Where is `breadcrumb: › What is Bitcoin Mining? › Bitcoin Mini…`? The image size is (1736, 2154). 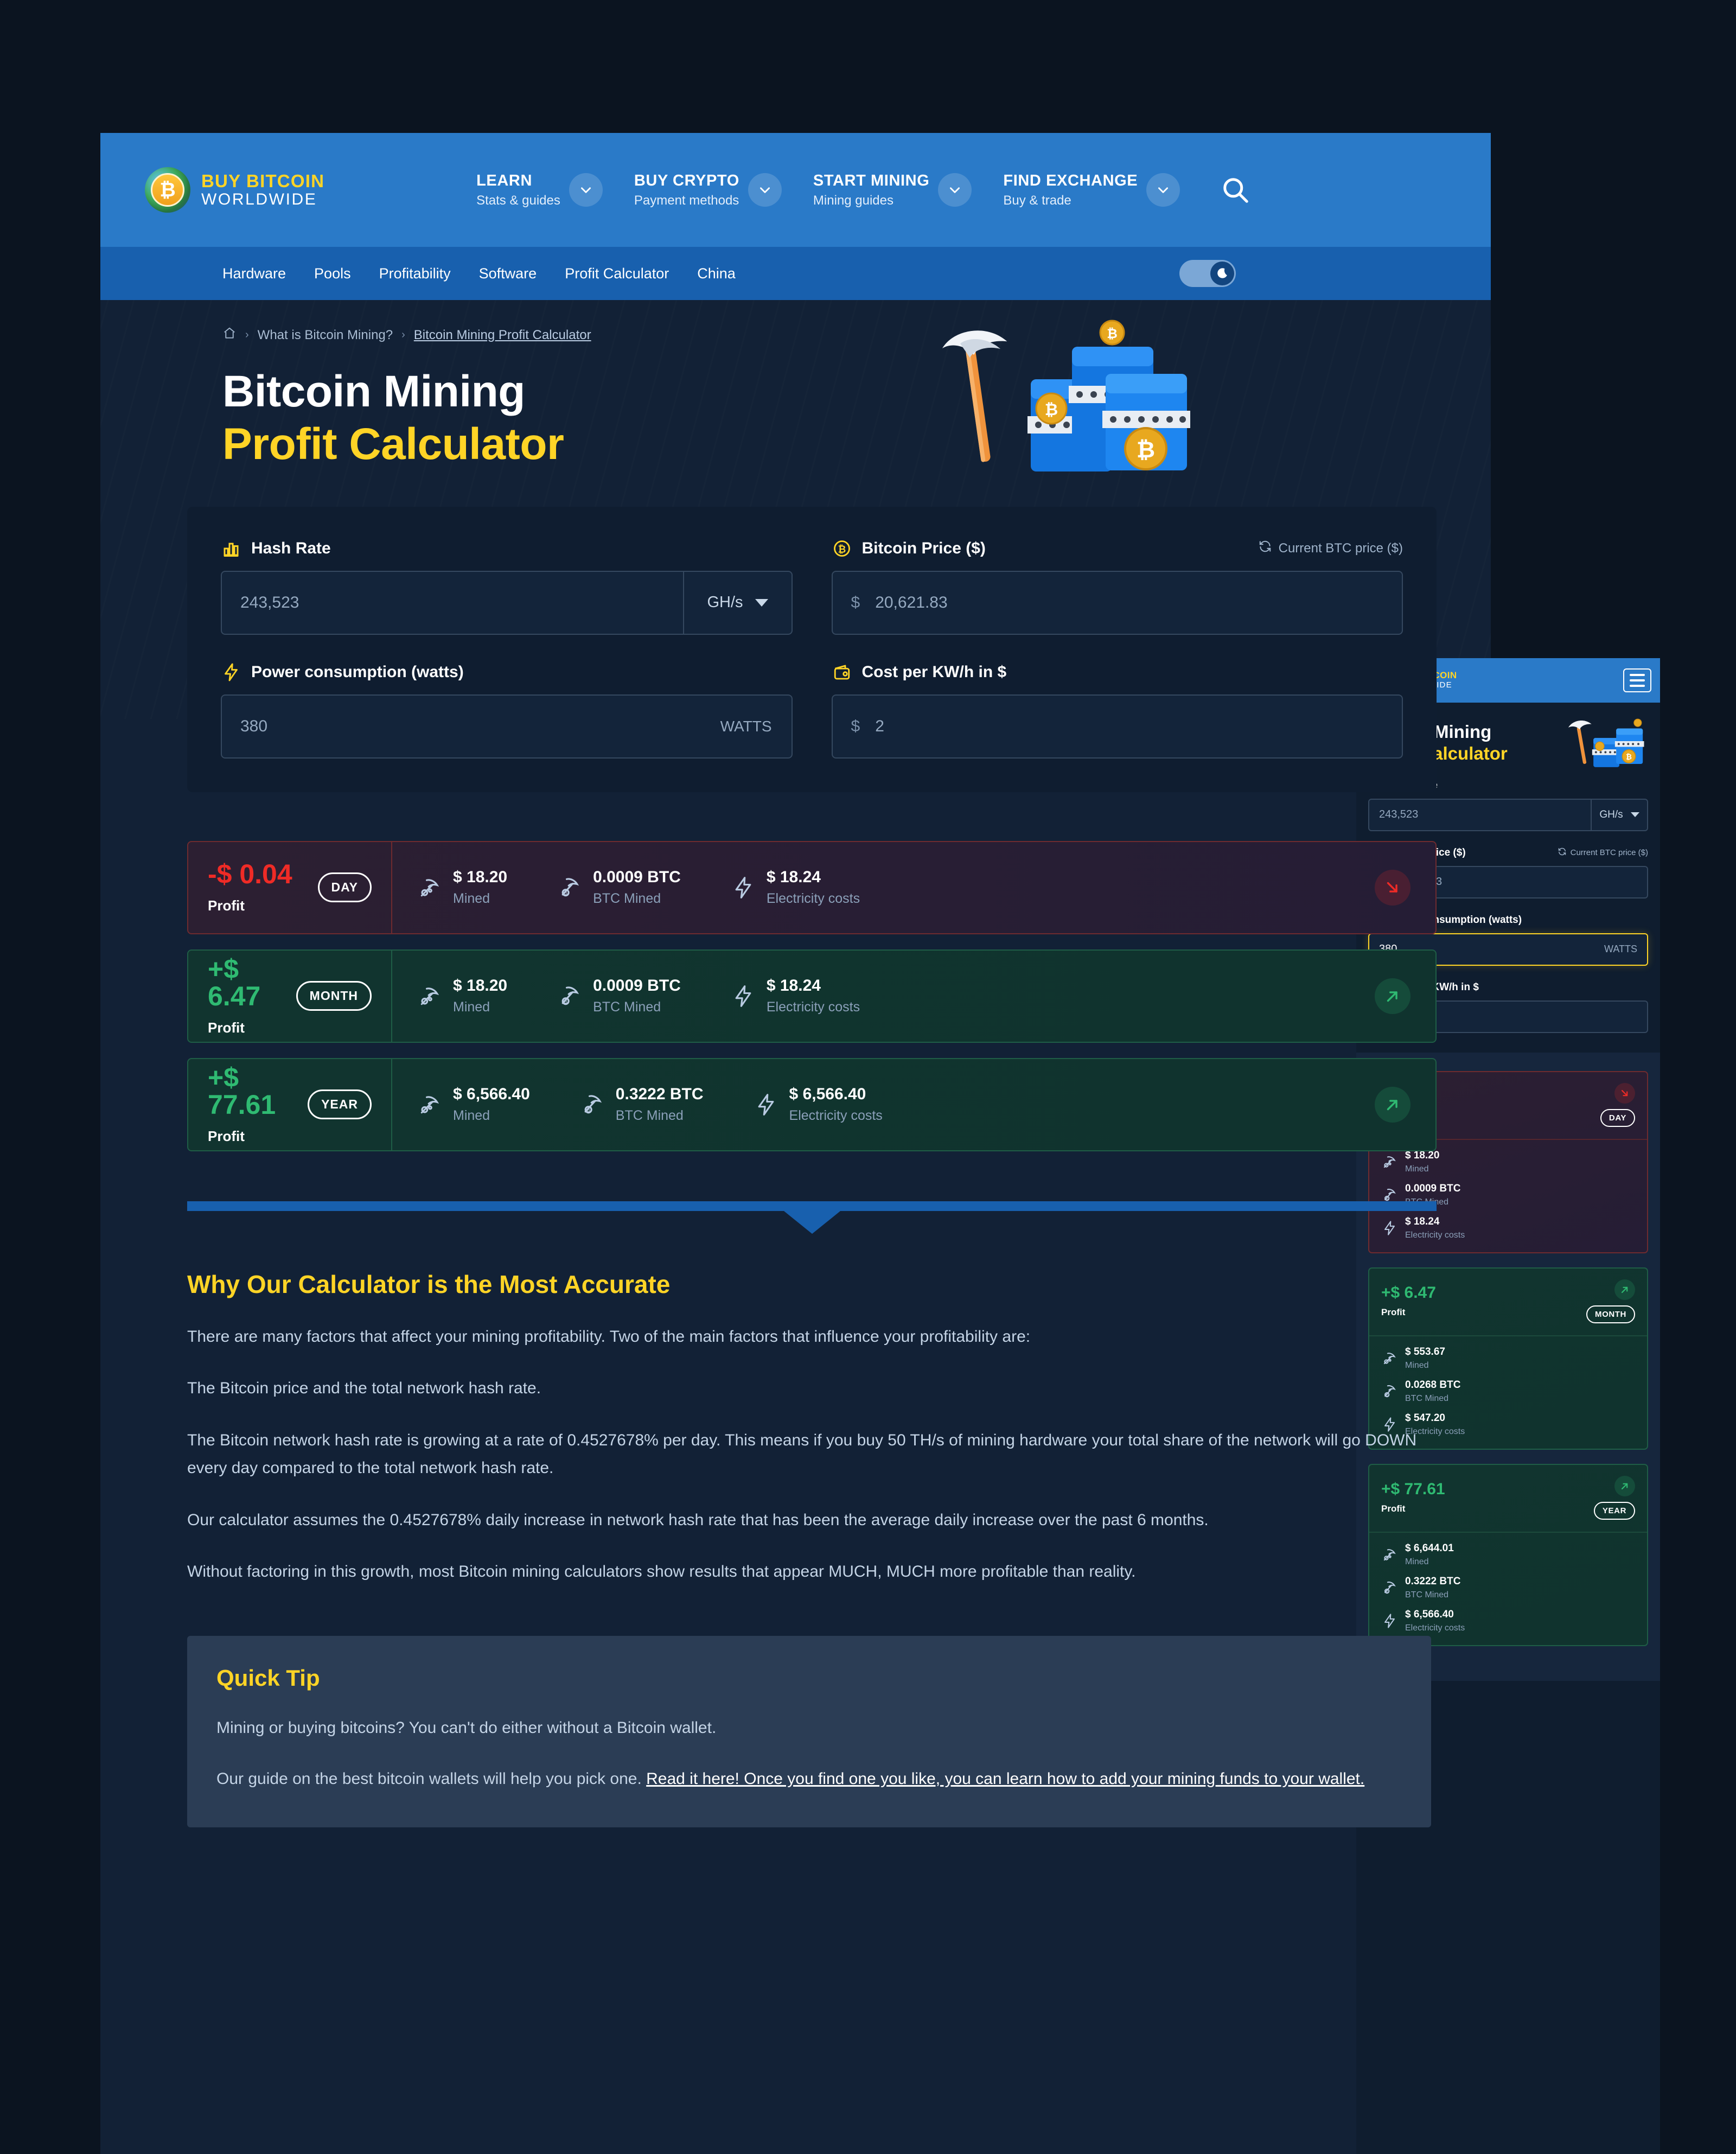 breadcrumb: › What is Bitcoin Mining? › Bitcoin Mini… is located at coordinates (856, 335).